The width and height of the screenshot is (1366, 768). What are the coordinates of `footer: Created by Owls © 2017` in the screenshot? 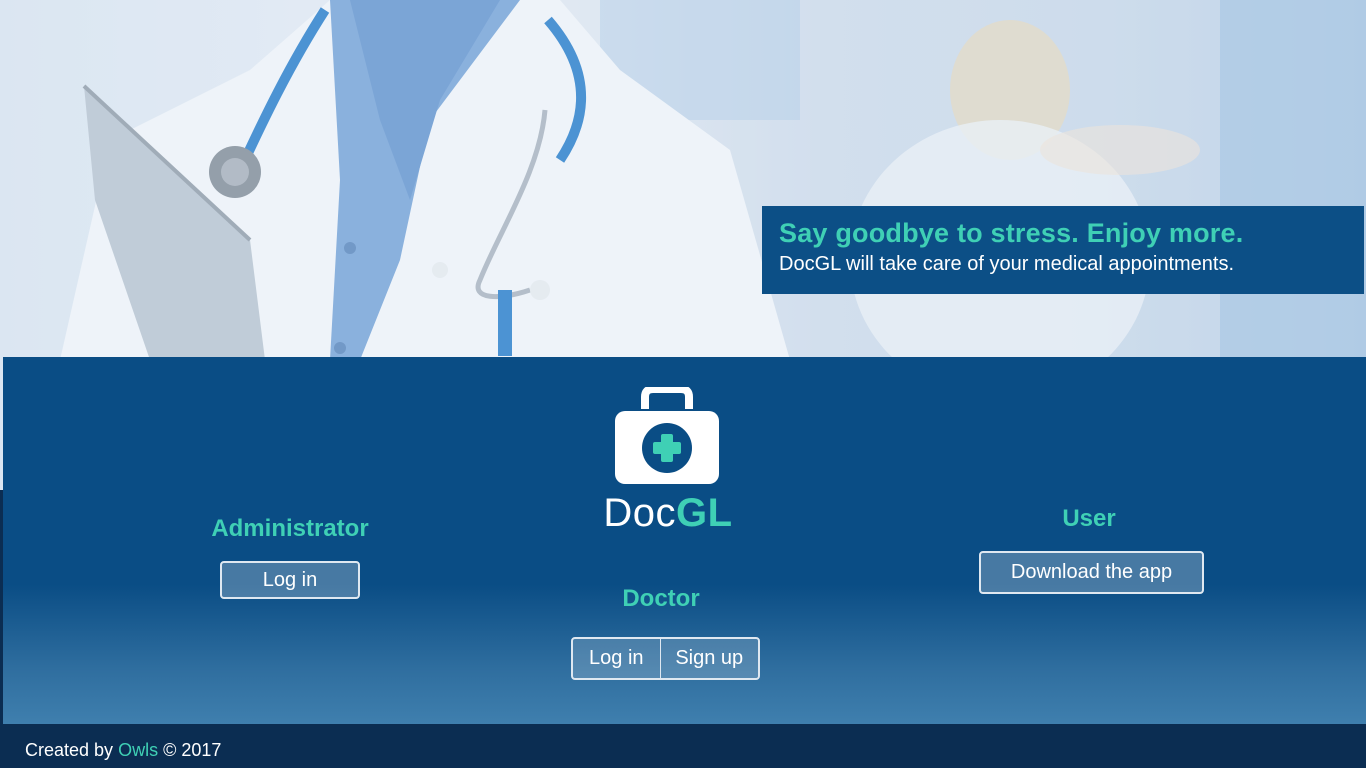 It's located at (683, 747).